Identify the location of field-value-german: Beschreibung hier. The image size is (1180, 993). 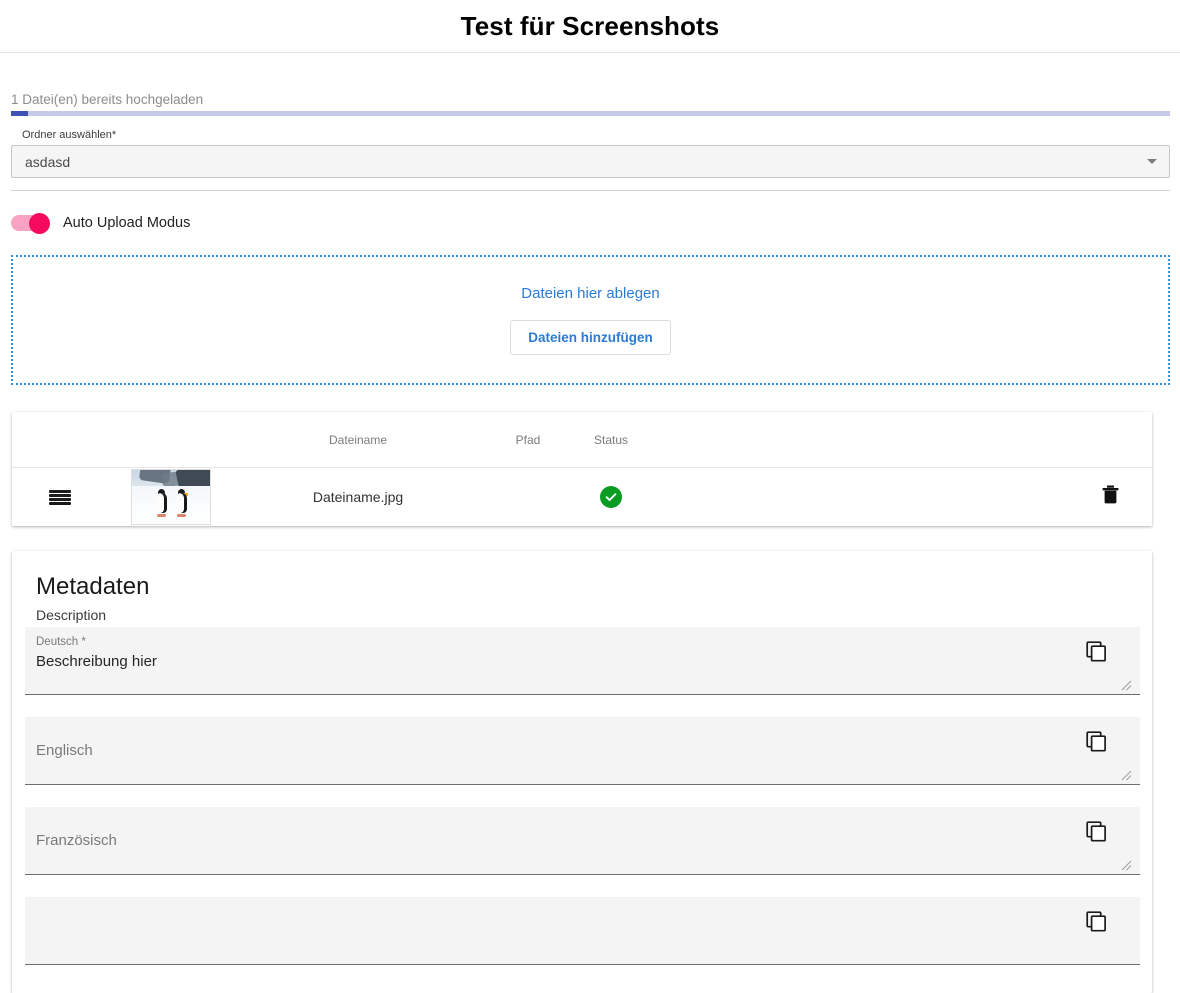
(96, 661).